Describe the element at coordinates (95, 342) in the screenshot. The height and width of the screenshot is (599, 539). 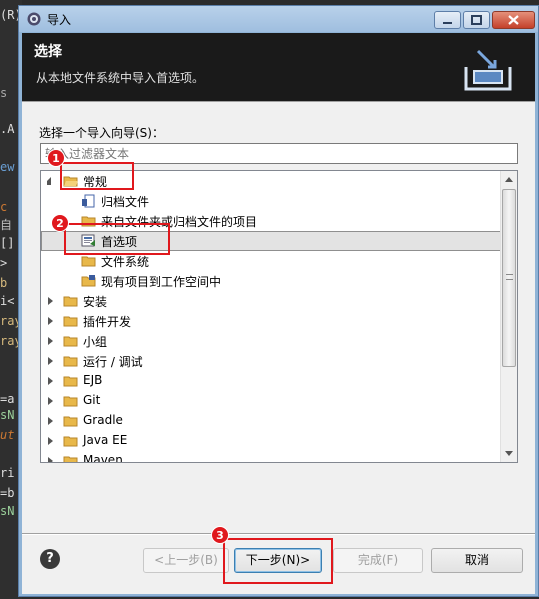
I see `tree-node-label: 小组` at that location.